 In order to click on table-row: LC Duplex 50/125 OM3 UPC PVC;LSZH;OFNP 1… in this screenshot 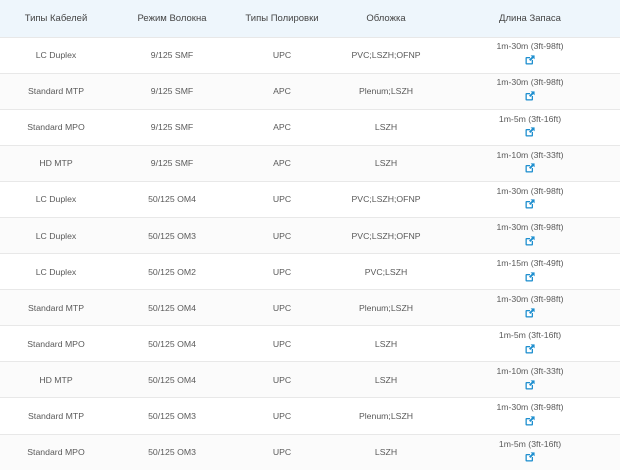, I will do `click(310, 235)`.